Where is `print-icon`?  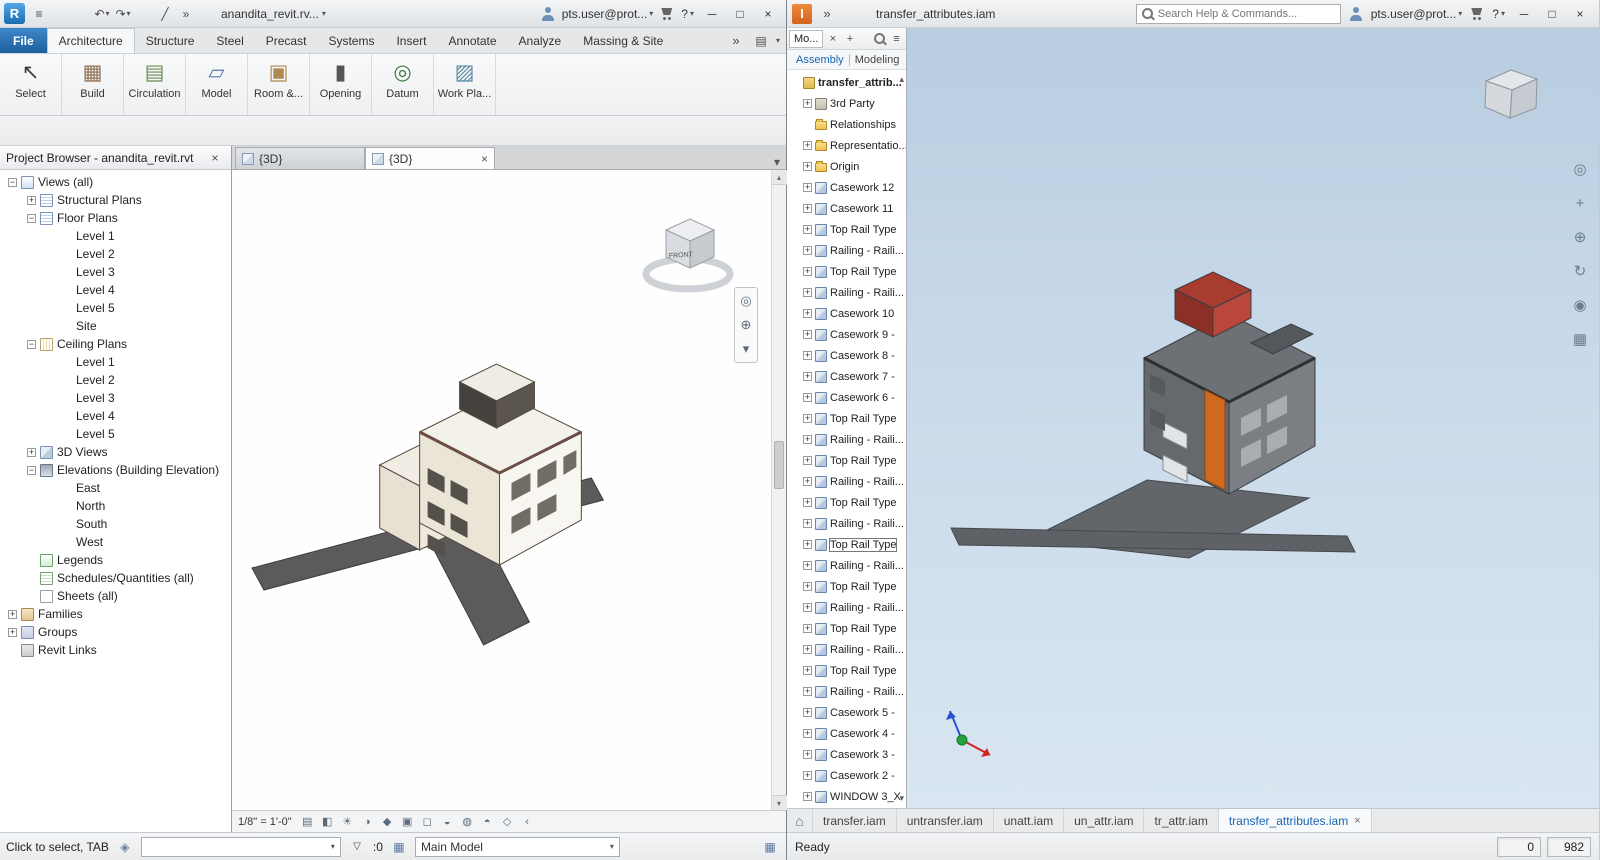
print-icon is located at coordinates (144, 14).